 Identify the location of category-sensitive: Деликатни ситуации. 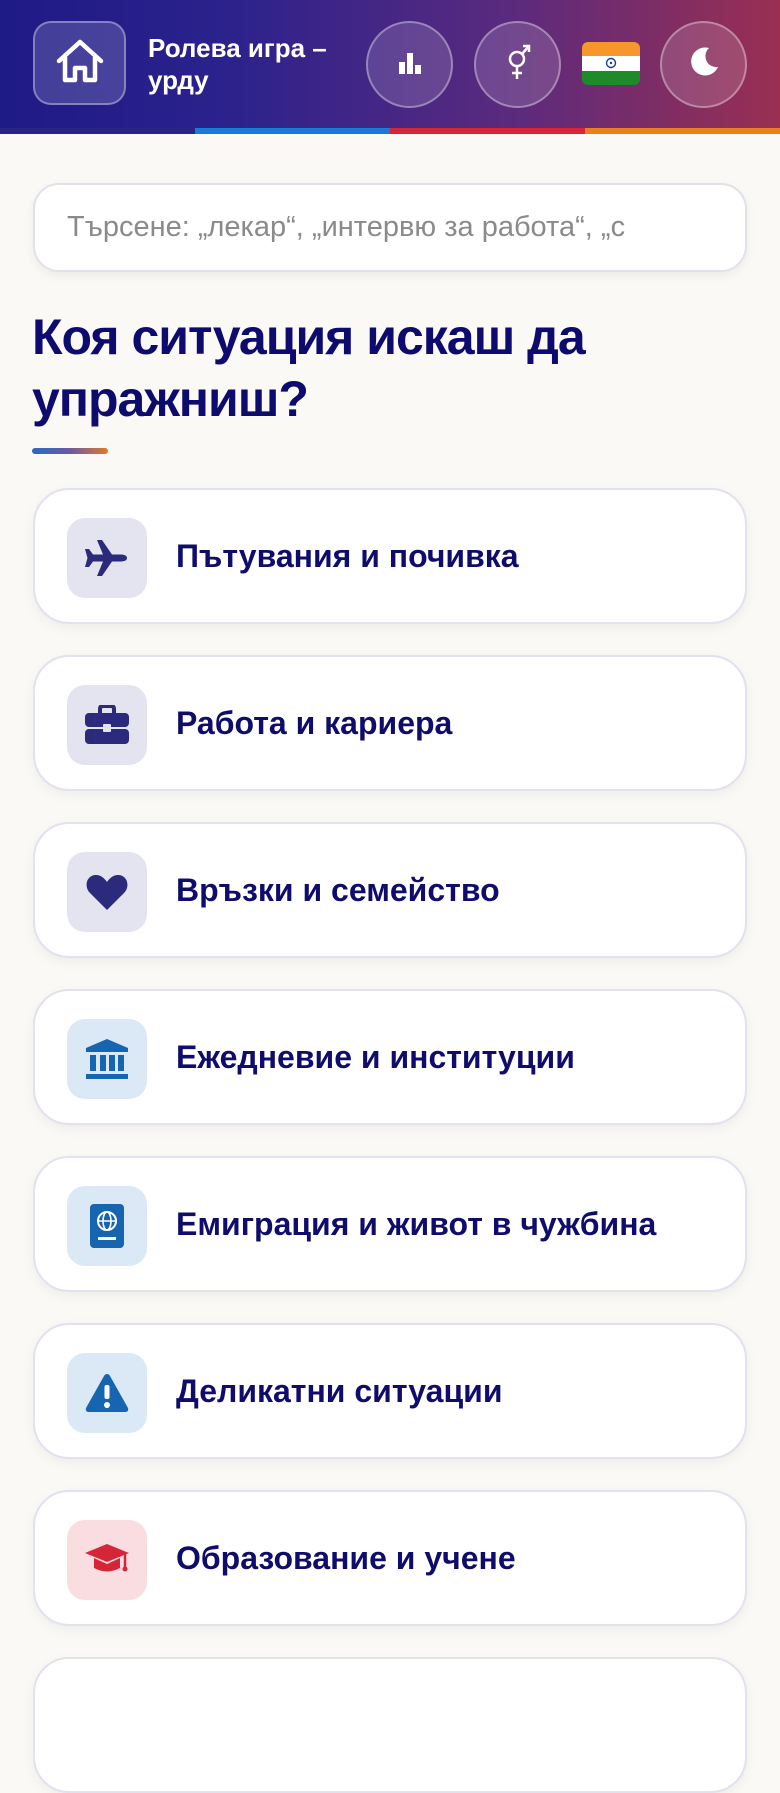
(390, 1391).